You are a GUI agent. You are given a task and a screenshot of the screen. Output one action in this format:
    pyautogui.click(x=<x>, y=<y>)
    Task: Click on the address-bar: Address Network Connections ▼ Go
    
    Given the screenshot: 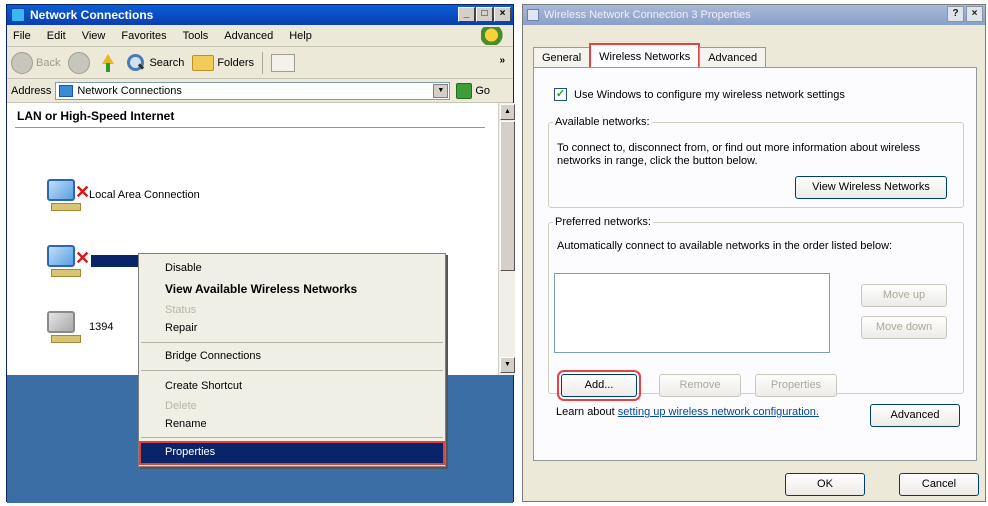 What is the action you would take?
    pyautogui.click(x=260, y=91)
    